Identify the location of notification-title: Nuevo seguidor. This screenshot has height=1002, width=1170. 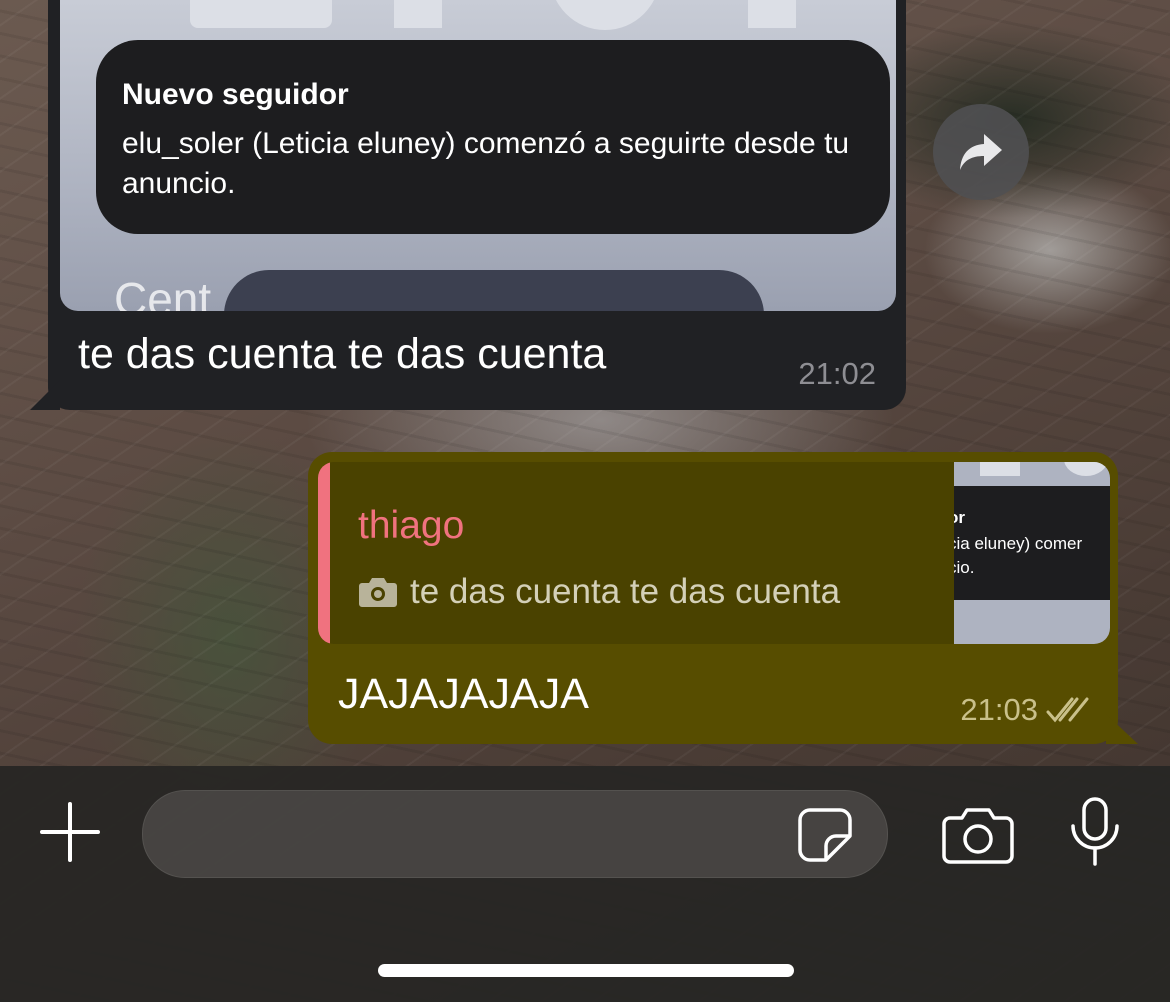
(235, 94).